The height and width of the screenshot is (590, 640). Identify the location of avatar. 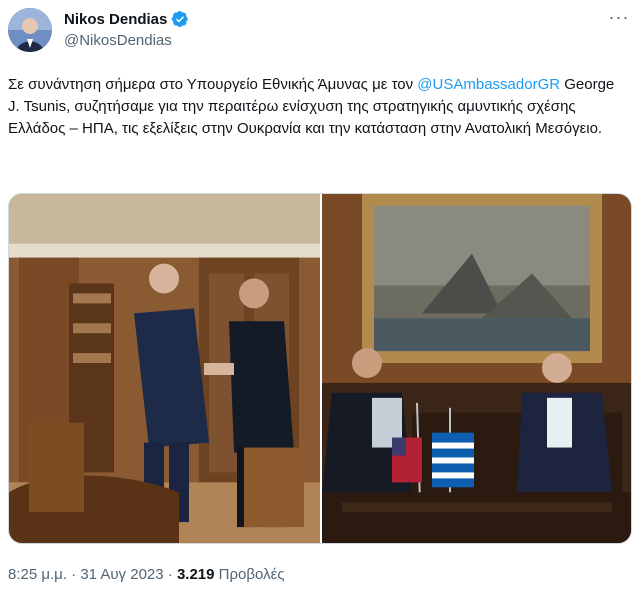
(30, 30).